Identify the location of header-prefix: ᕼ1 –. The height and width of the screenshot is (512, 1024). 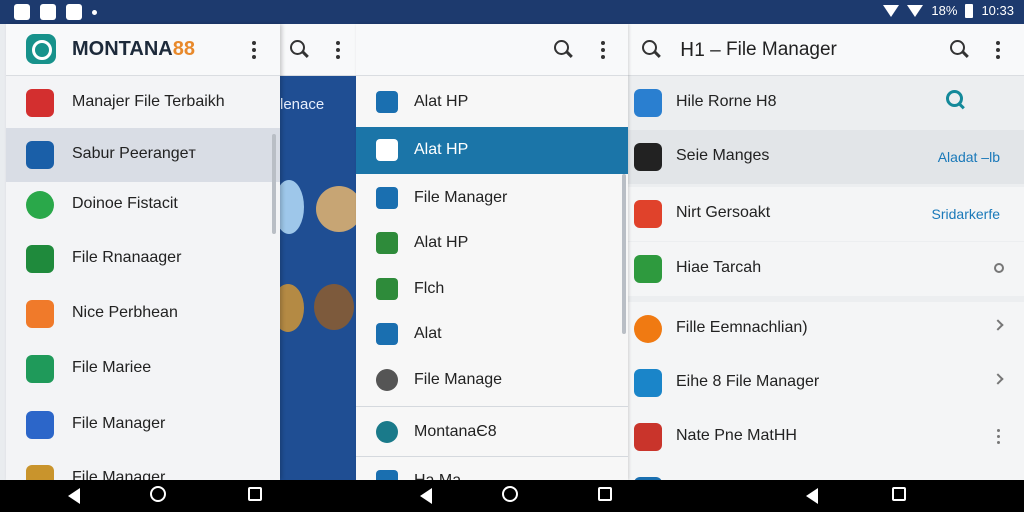
(700, 50).